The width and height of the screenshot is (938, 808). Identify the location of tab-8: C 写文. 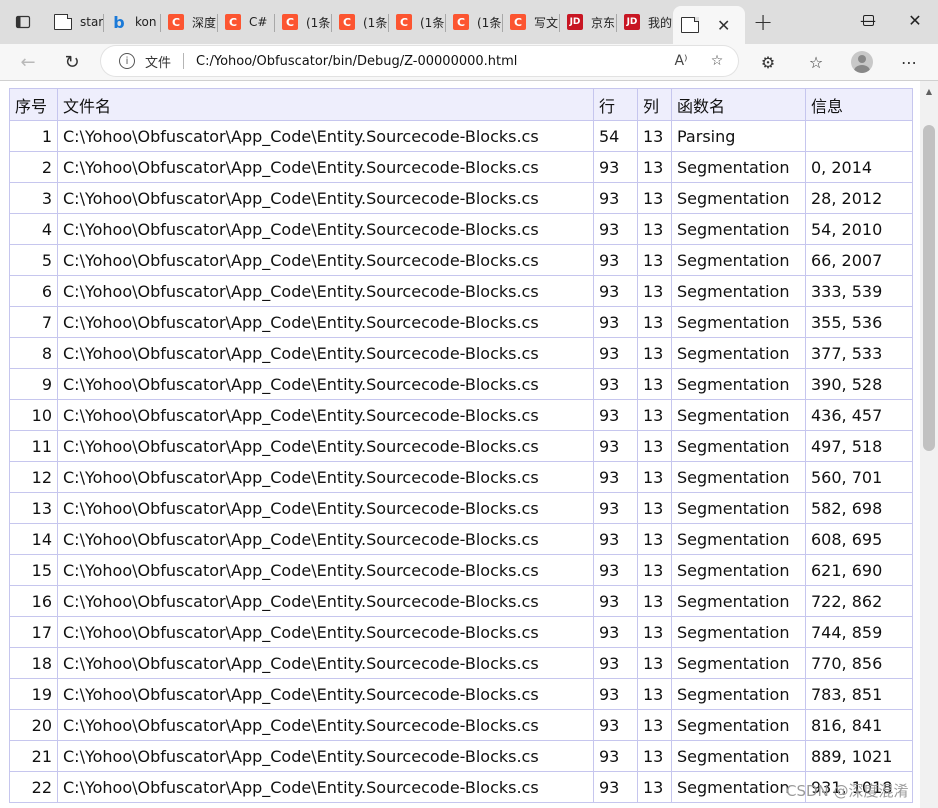
(530, 22).